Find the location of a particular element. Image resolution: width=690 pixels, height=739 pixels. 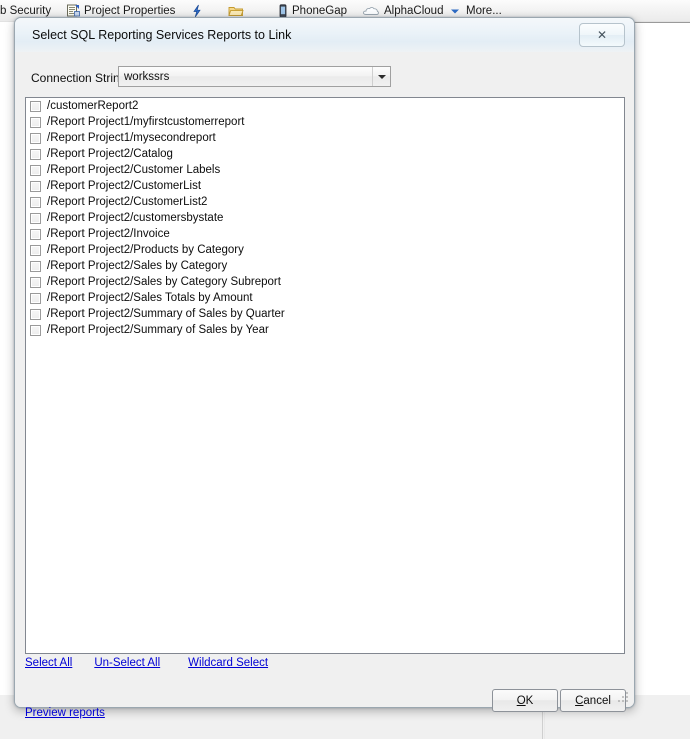

lightning-icon is located at coordinates (197, 11).